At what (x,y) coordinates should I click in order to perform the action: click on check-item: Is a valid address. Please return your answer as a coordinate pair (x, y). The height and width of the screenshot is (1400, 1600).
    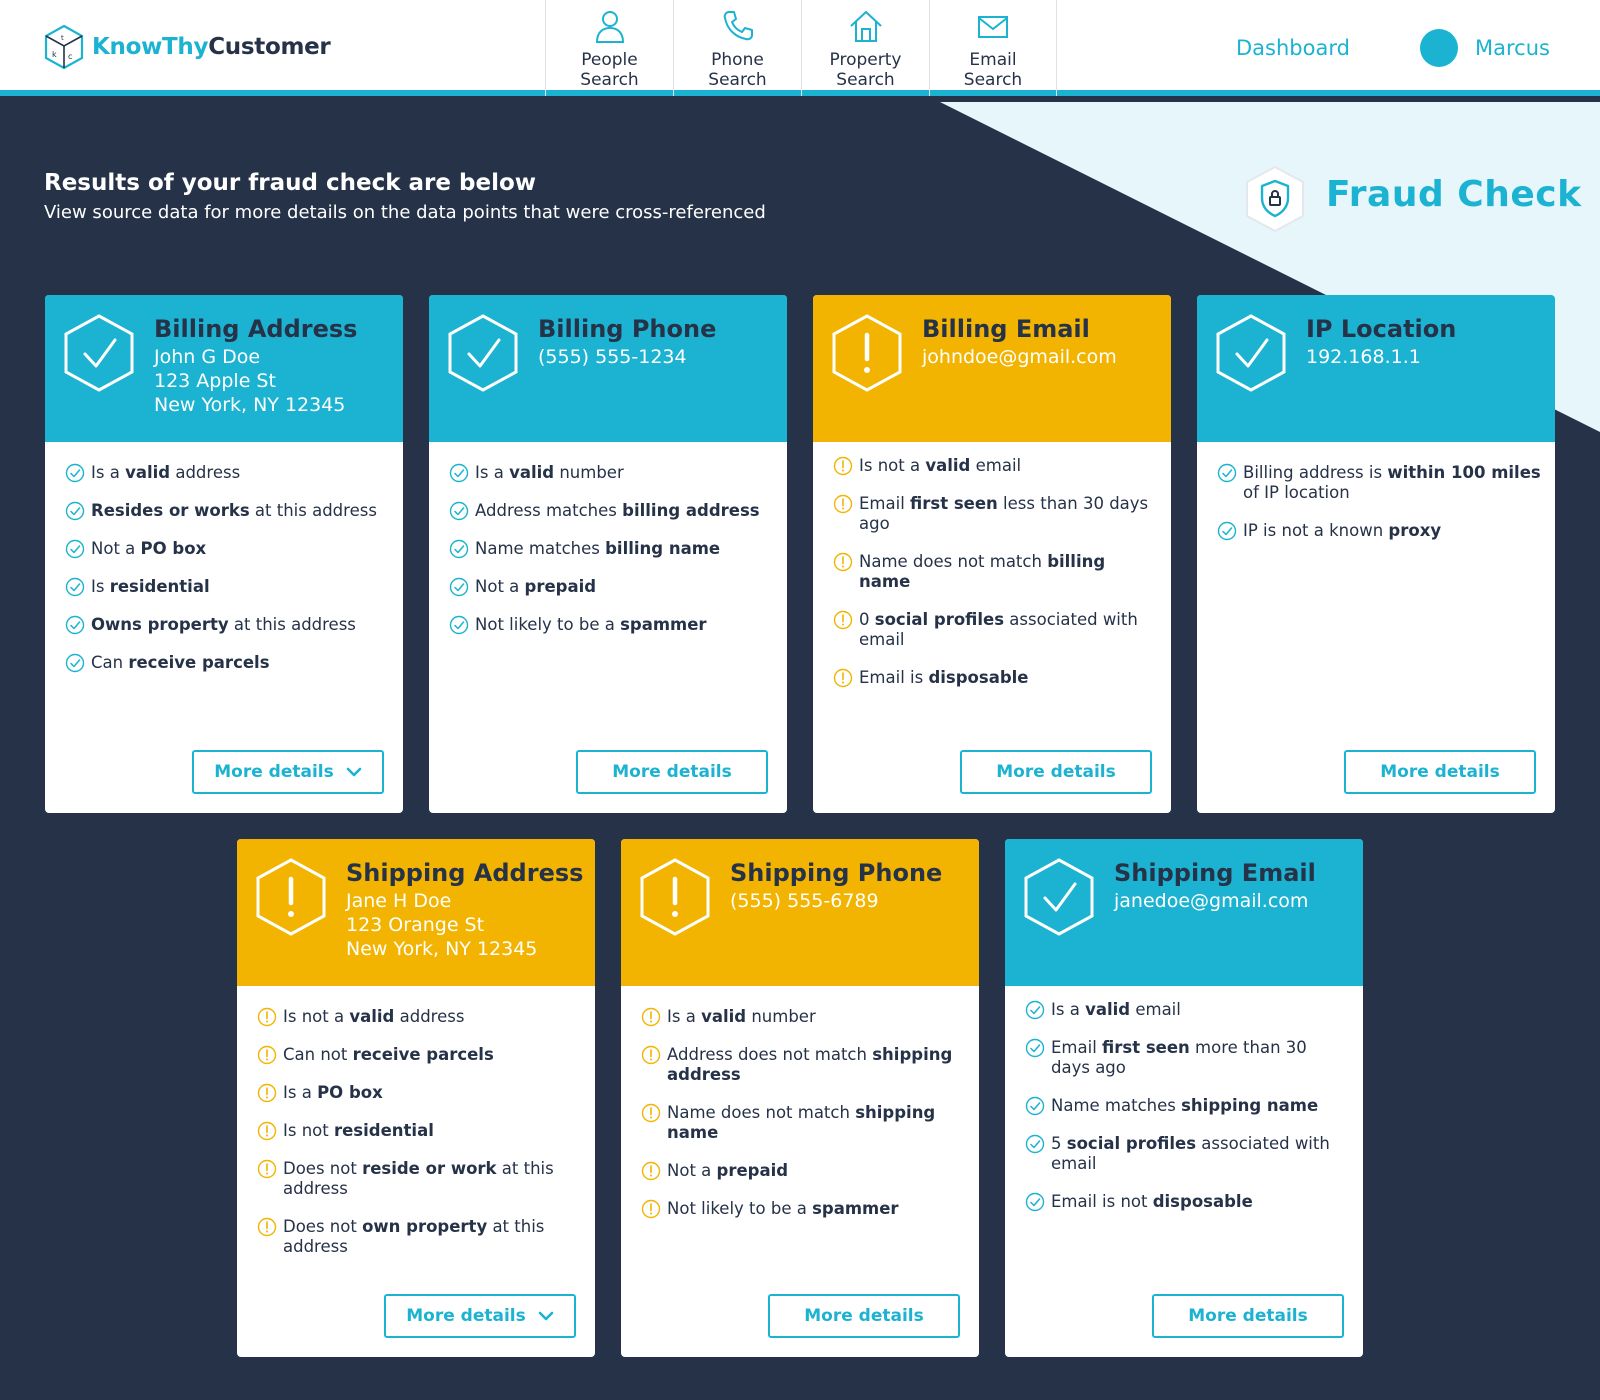
    Looking at the image, I should click on (227, 473).